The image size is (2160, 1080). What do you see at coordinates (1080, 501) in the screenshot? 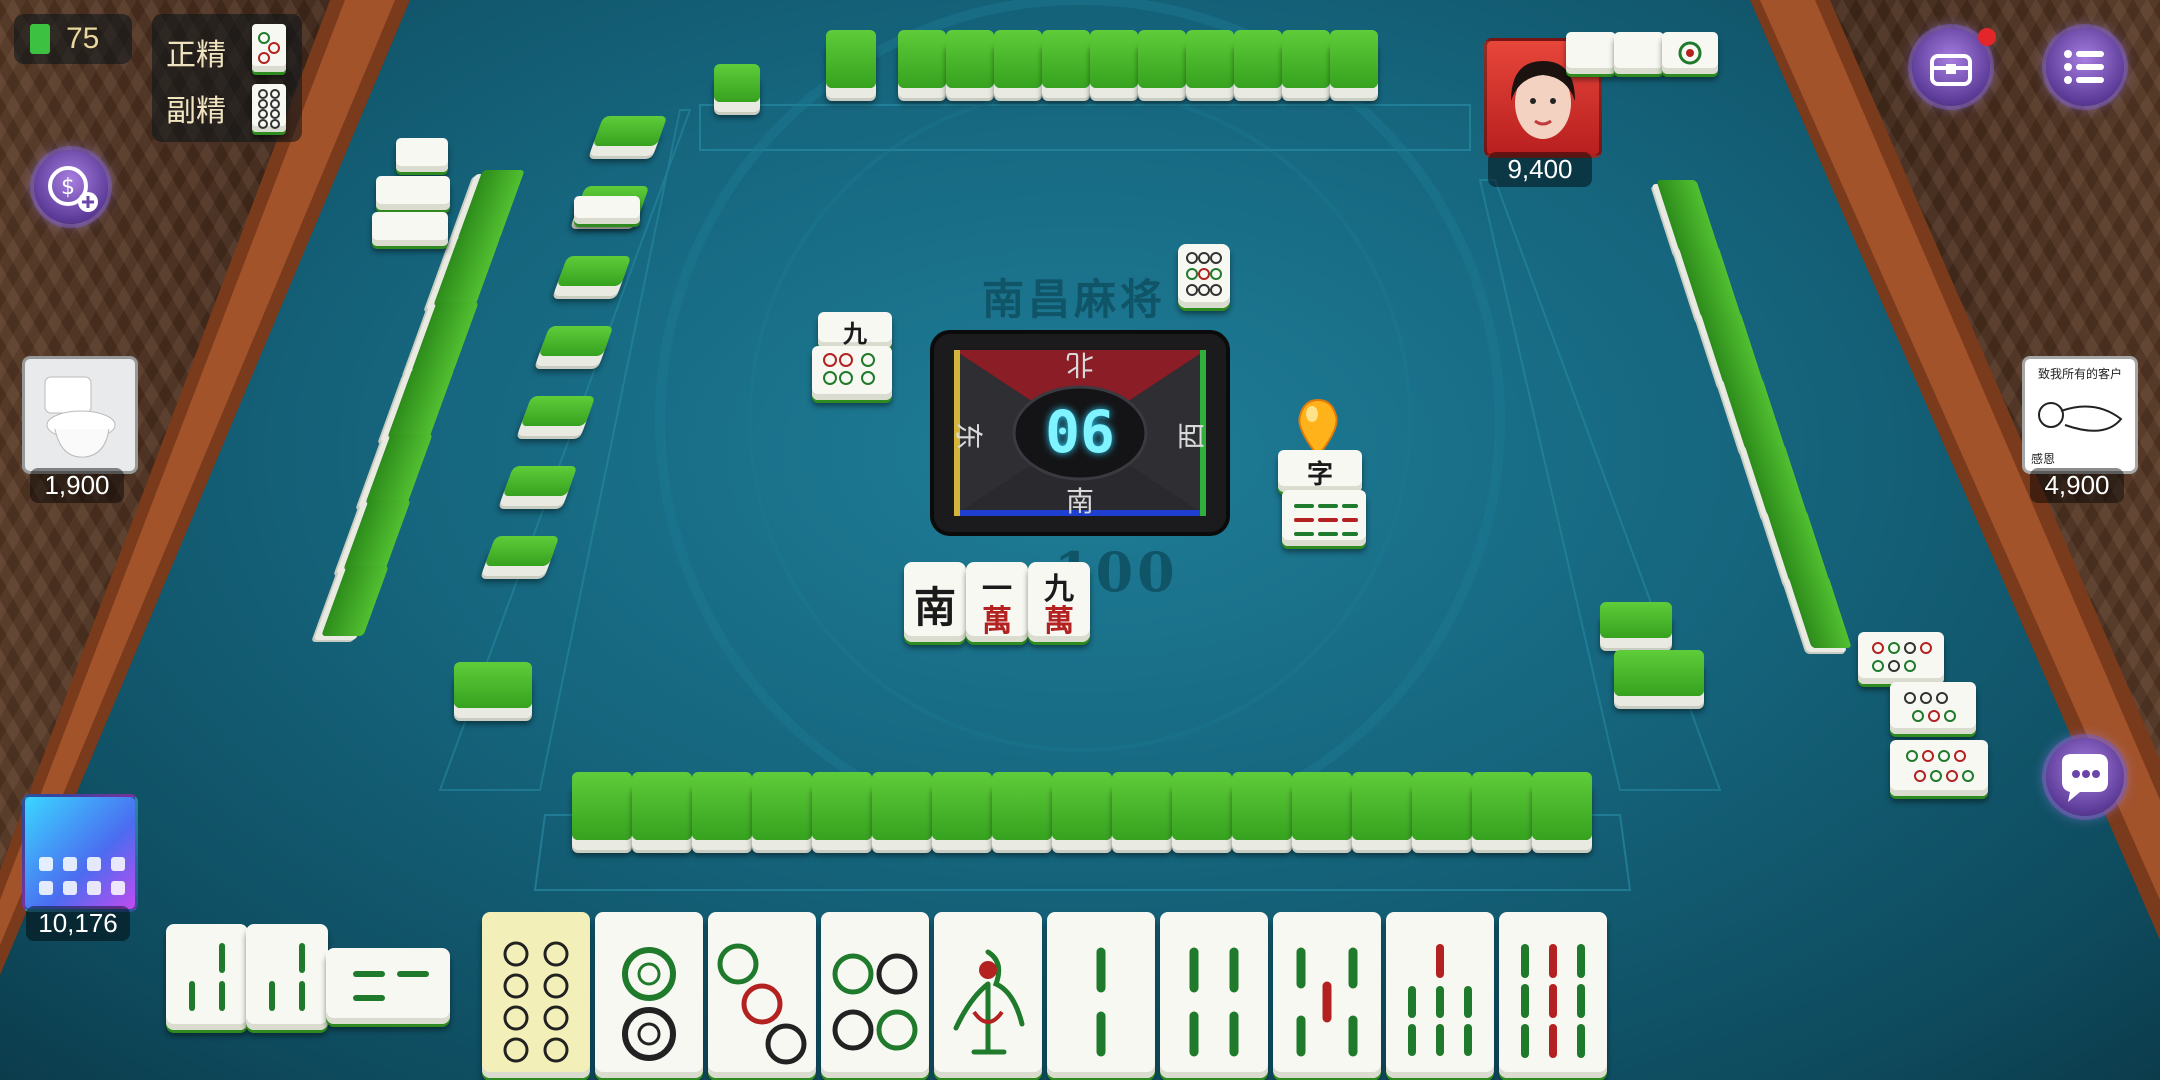
I see `compass-south: 南` at bounding box center [1080, 501].